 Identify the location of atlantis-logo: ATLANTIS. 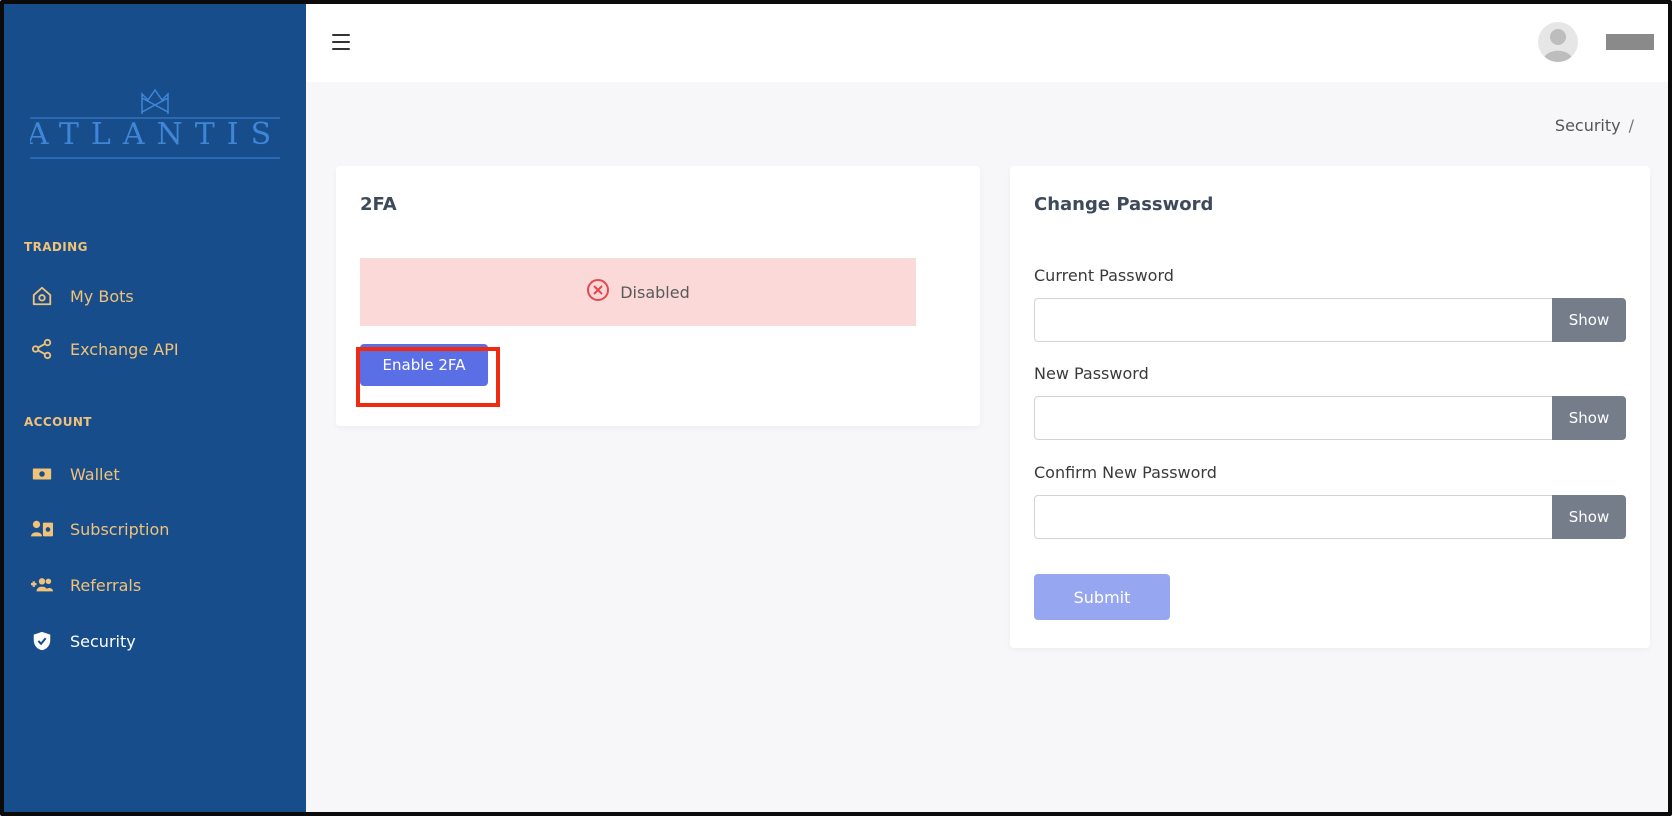
(155, 123).